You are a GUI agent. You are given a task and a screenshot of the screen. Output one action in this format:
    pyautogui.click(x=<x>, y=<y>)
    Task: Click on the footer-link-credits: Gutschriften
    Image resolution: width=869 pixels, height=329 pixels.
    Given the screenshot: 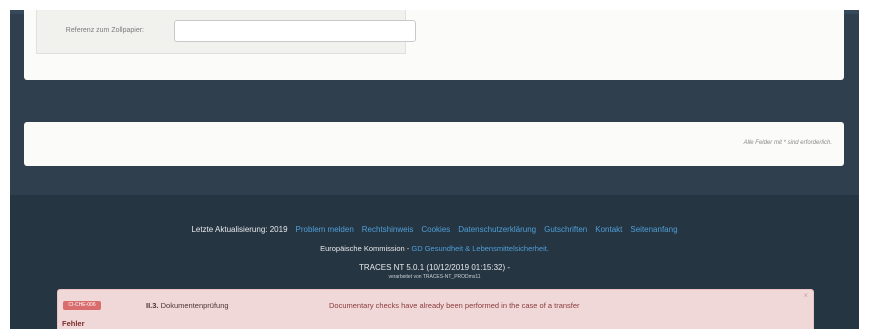 What is the action you would take?
    pyautogui.click(x=565, y=229)
    